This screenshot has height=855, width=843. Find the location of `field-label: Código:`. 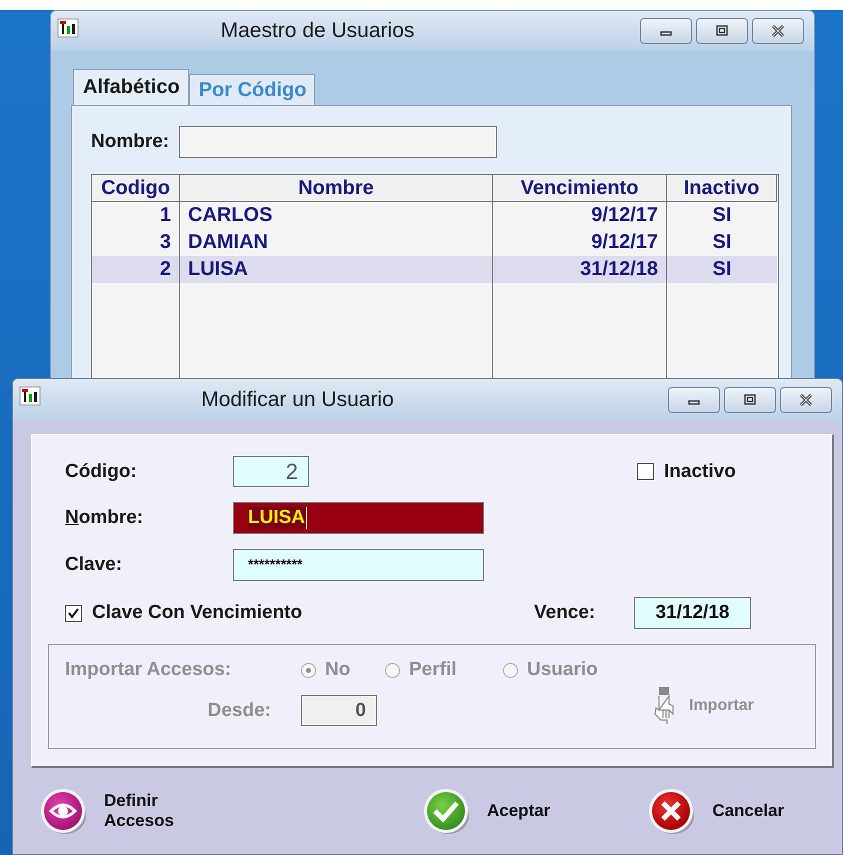

field-label: Código: is located at coordinates (101, 471).